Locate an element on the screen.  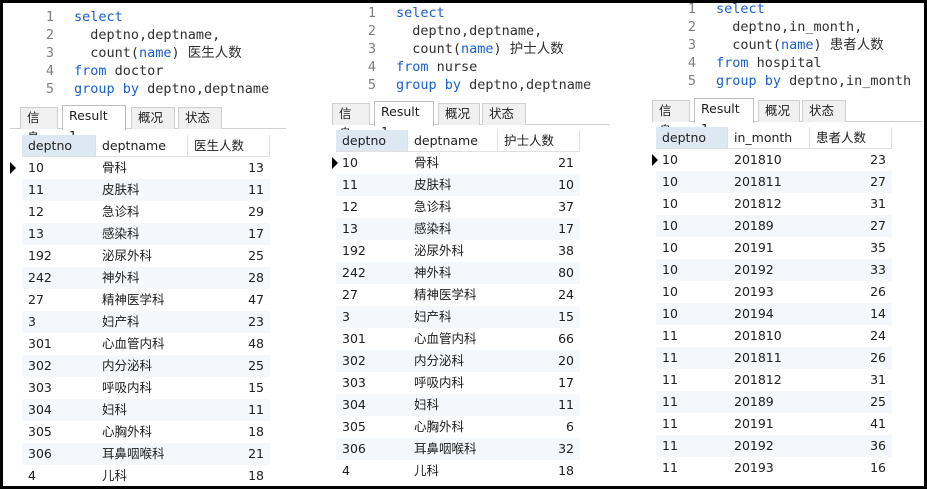
table-cell: 41 is located at coordinates (851, 424).